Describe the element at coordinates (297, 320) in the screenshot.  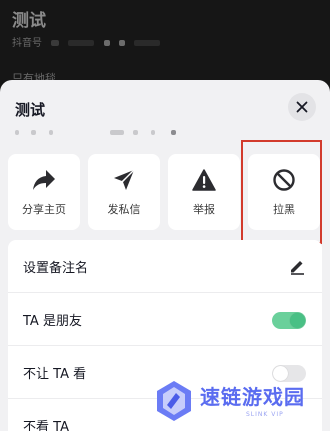
I see `toggle-knob` at that location.